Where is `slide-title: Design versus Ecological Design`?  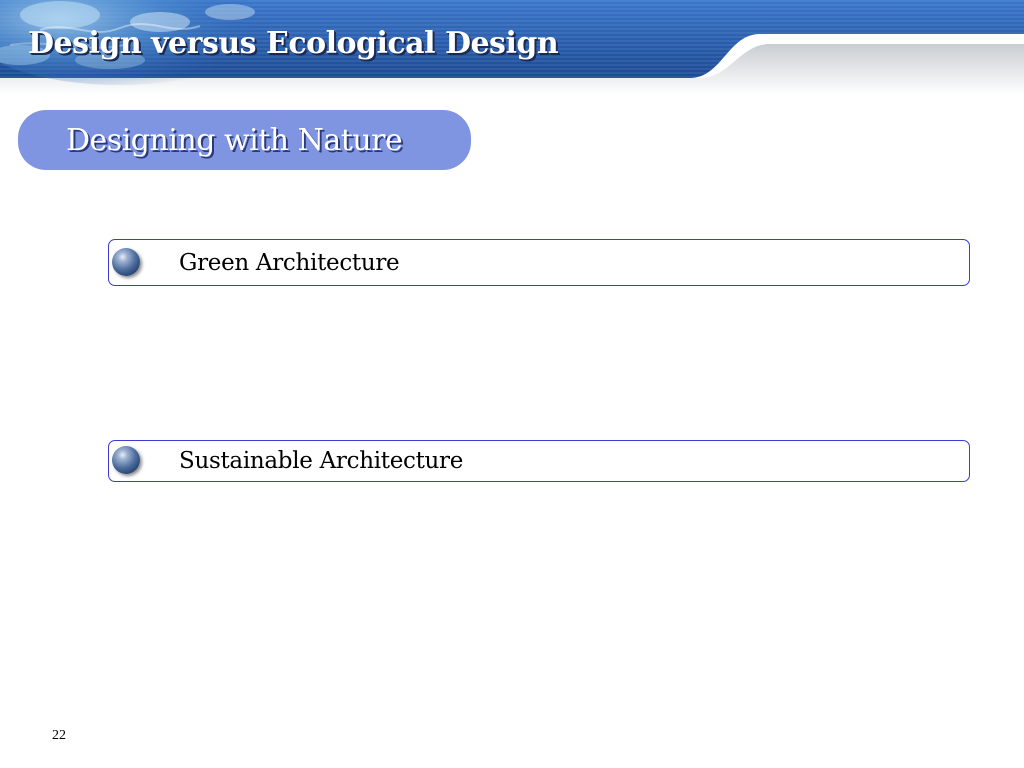
slide-title: Design versus Ecological Design is located at coordinates (293, 43).